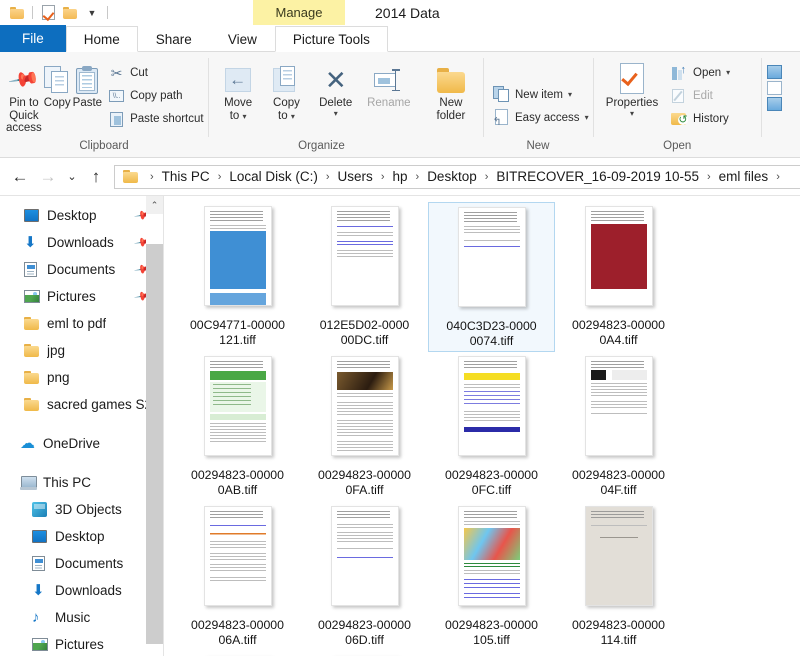  What do you see at coordinates (541, 118) in the screenshot?
I see `easy-access-button: ↰ Easy access ▾` at bounding box center [541, 118].